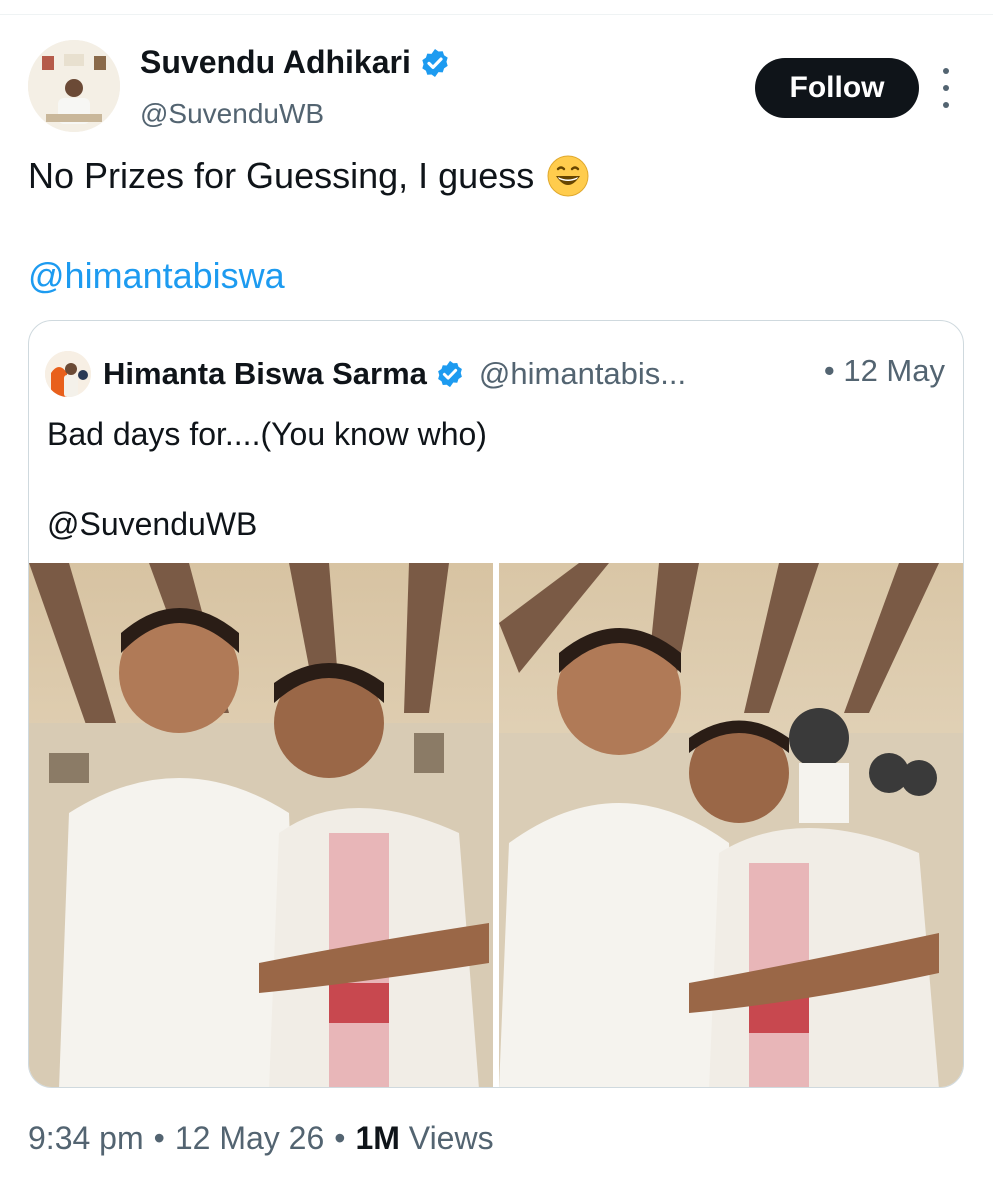  Describe the element at coordinates (156, 276) in the screenshot. I see `tweet-mention-link: @himantabiswa` at that location.